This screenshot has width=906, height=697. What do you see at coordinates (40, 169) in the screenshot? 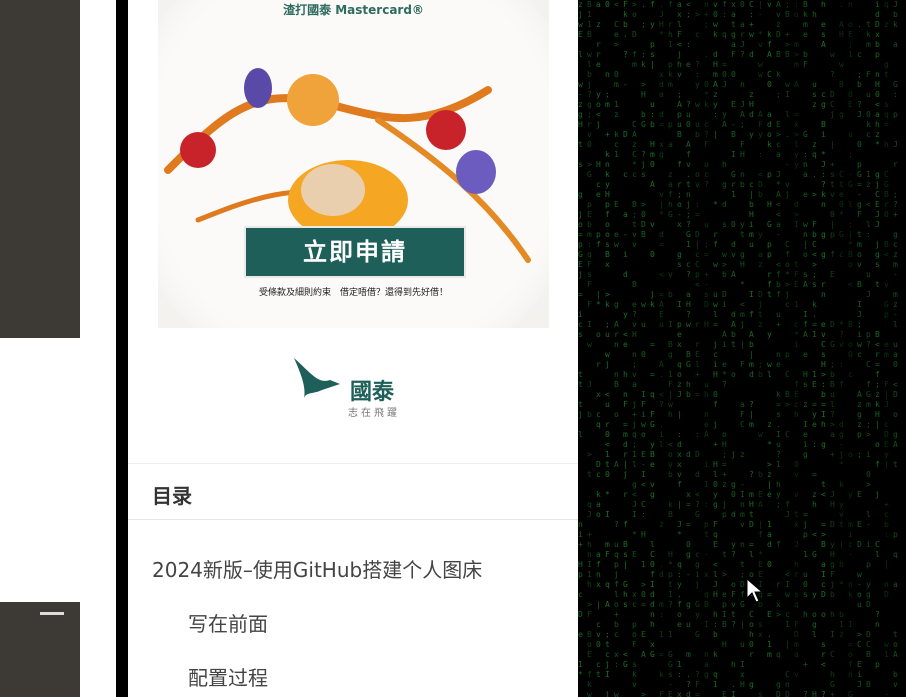
I see `left-dark-panel` at bounding box center [40, 169].